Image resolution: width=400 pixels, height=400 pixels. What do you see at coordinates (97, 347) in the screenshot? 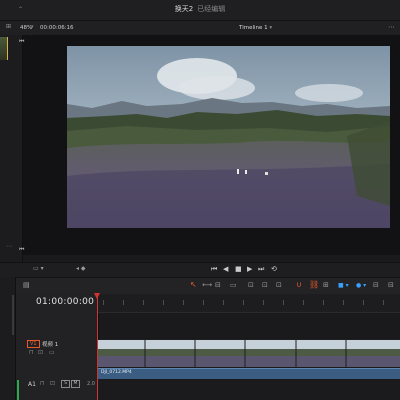
I see `playhead` at bounding box center [97, 347].